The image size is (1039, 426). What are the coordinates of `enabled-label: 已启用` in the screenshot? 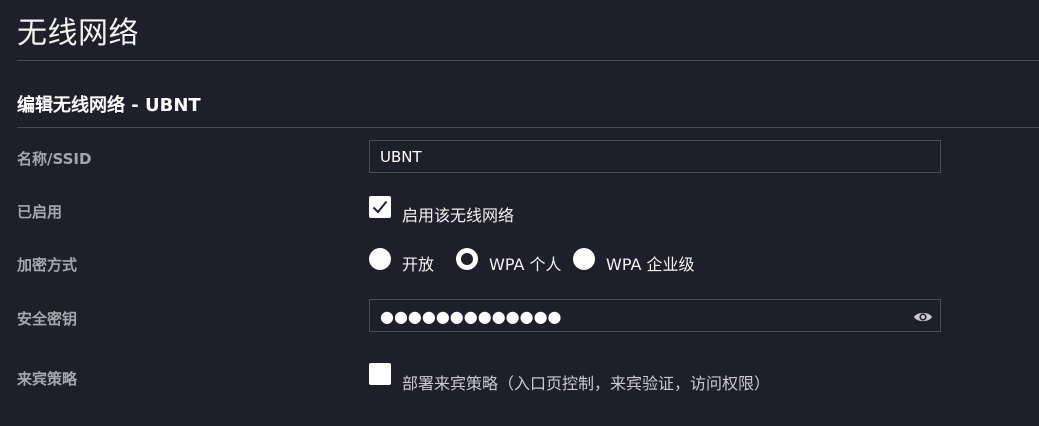 It's located at (40, 212).